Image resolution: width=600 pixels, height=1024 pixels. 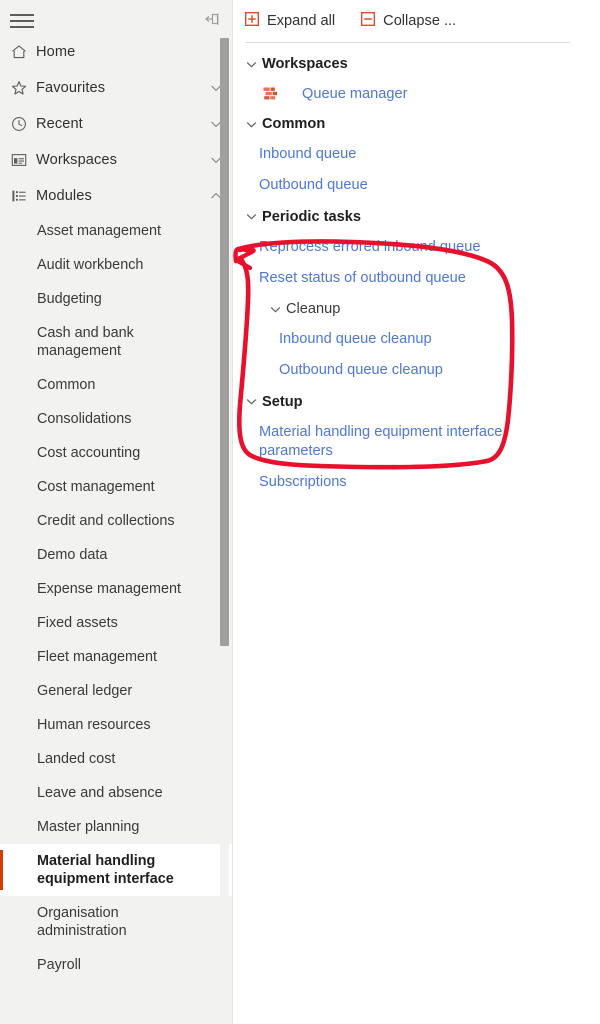 What do you see at coordinates (416, 339) in the screenshot?
I see `tree-link-inbound-queue-cleanup: Inbound queue cleanup` at bounding box center [416, 339].